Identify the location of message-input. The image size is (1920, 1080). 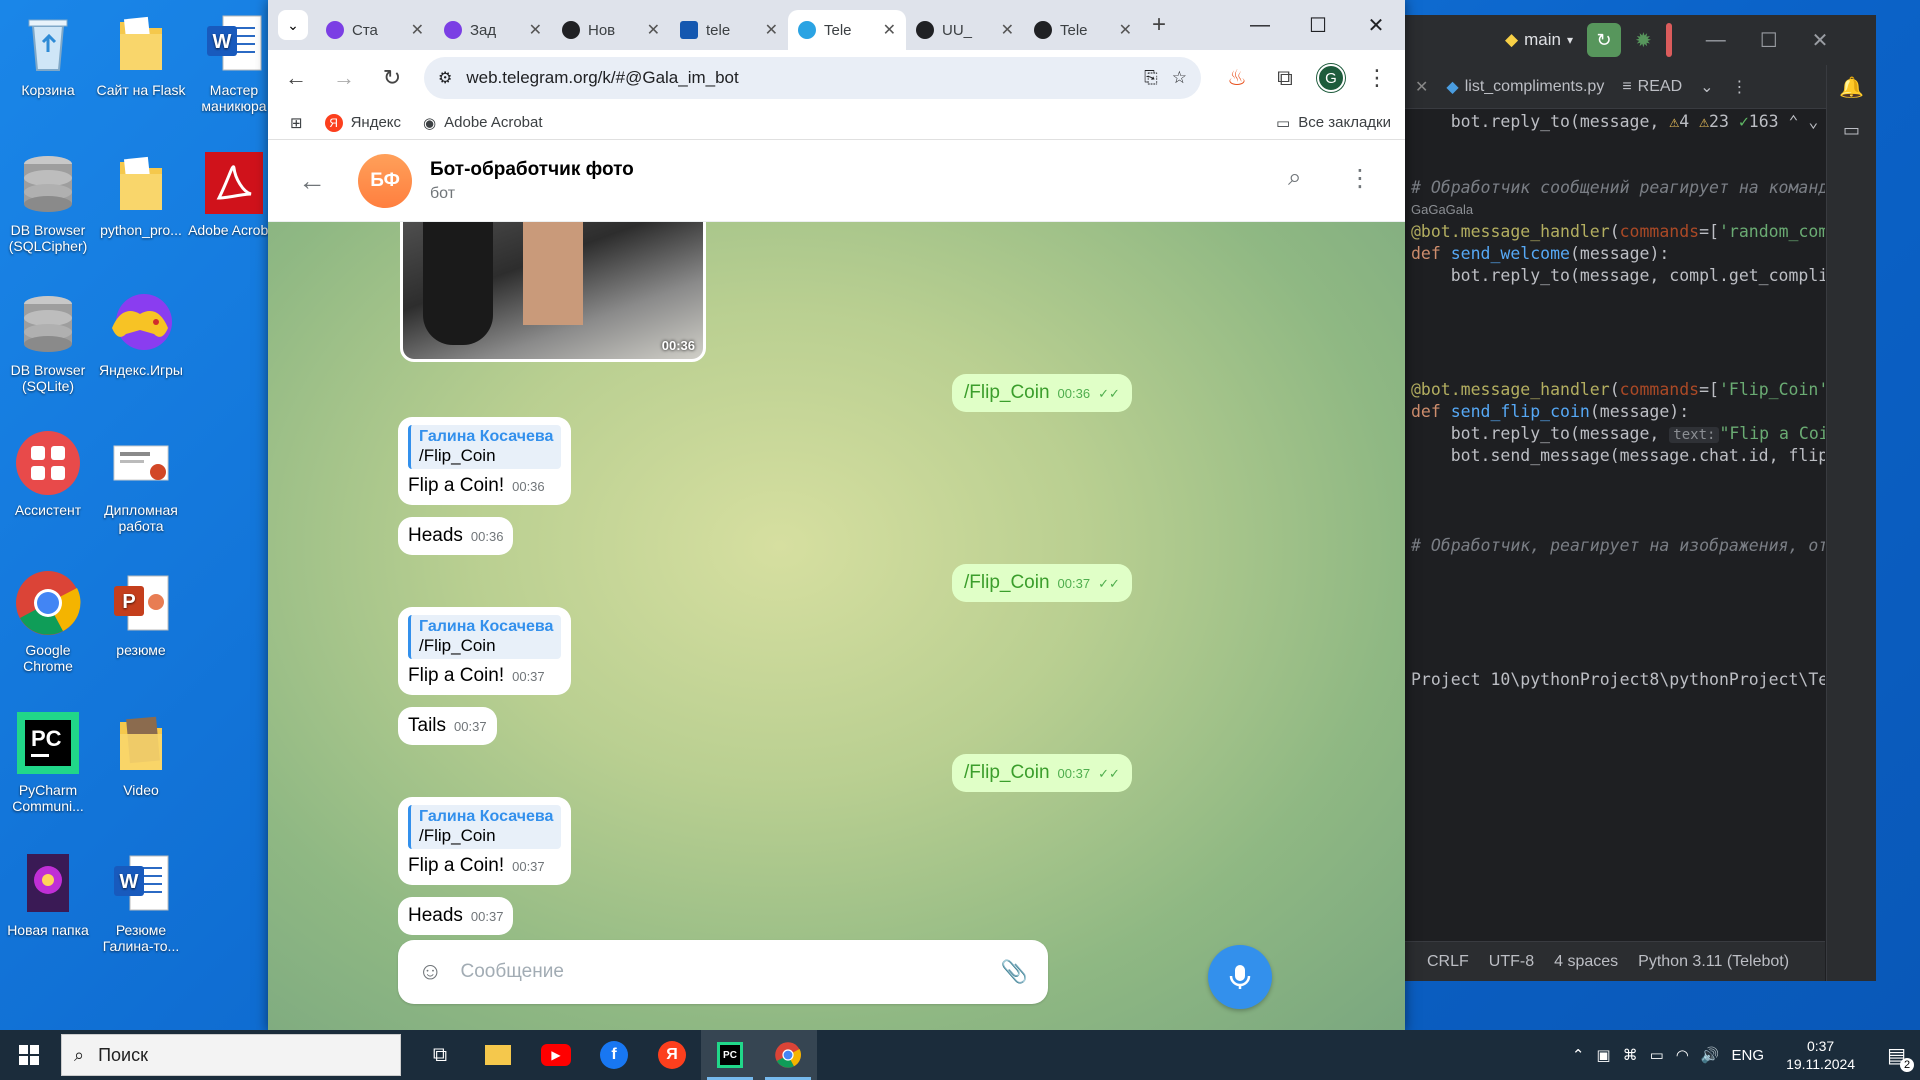
(721, 972).